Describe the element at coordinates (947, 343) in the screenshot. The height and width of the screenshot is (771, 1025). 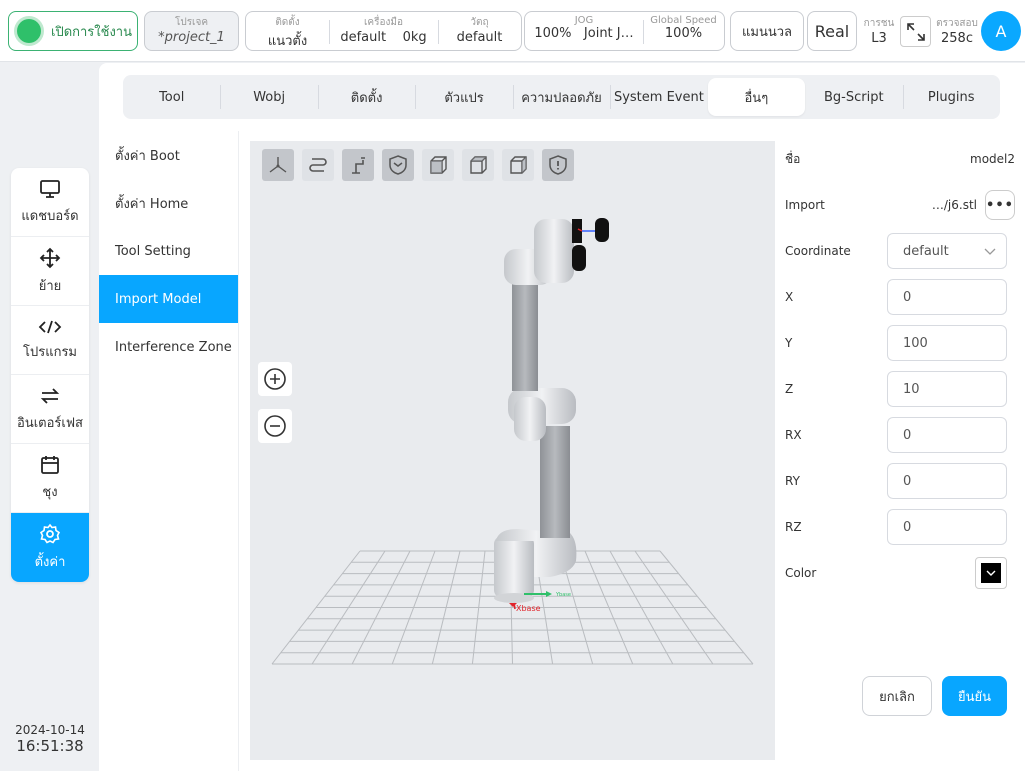
I see `y-input: 100` at that location.